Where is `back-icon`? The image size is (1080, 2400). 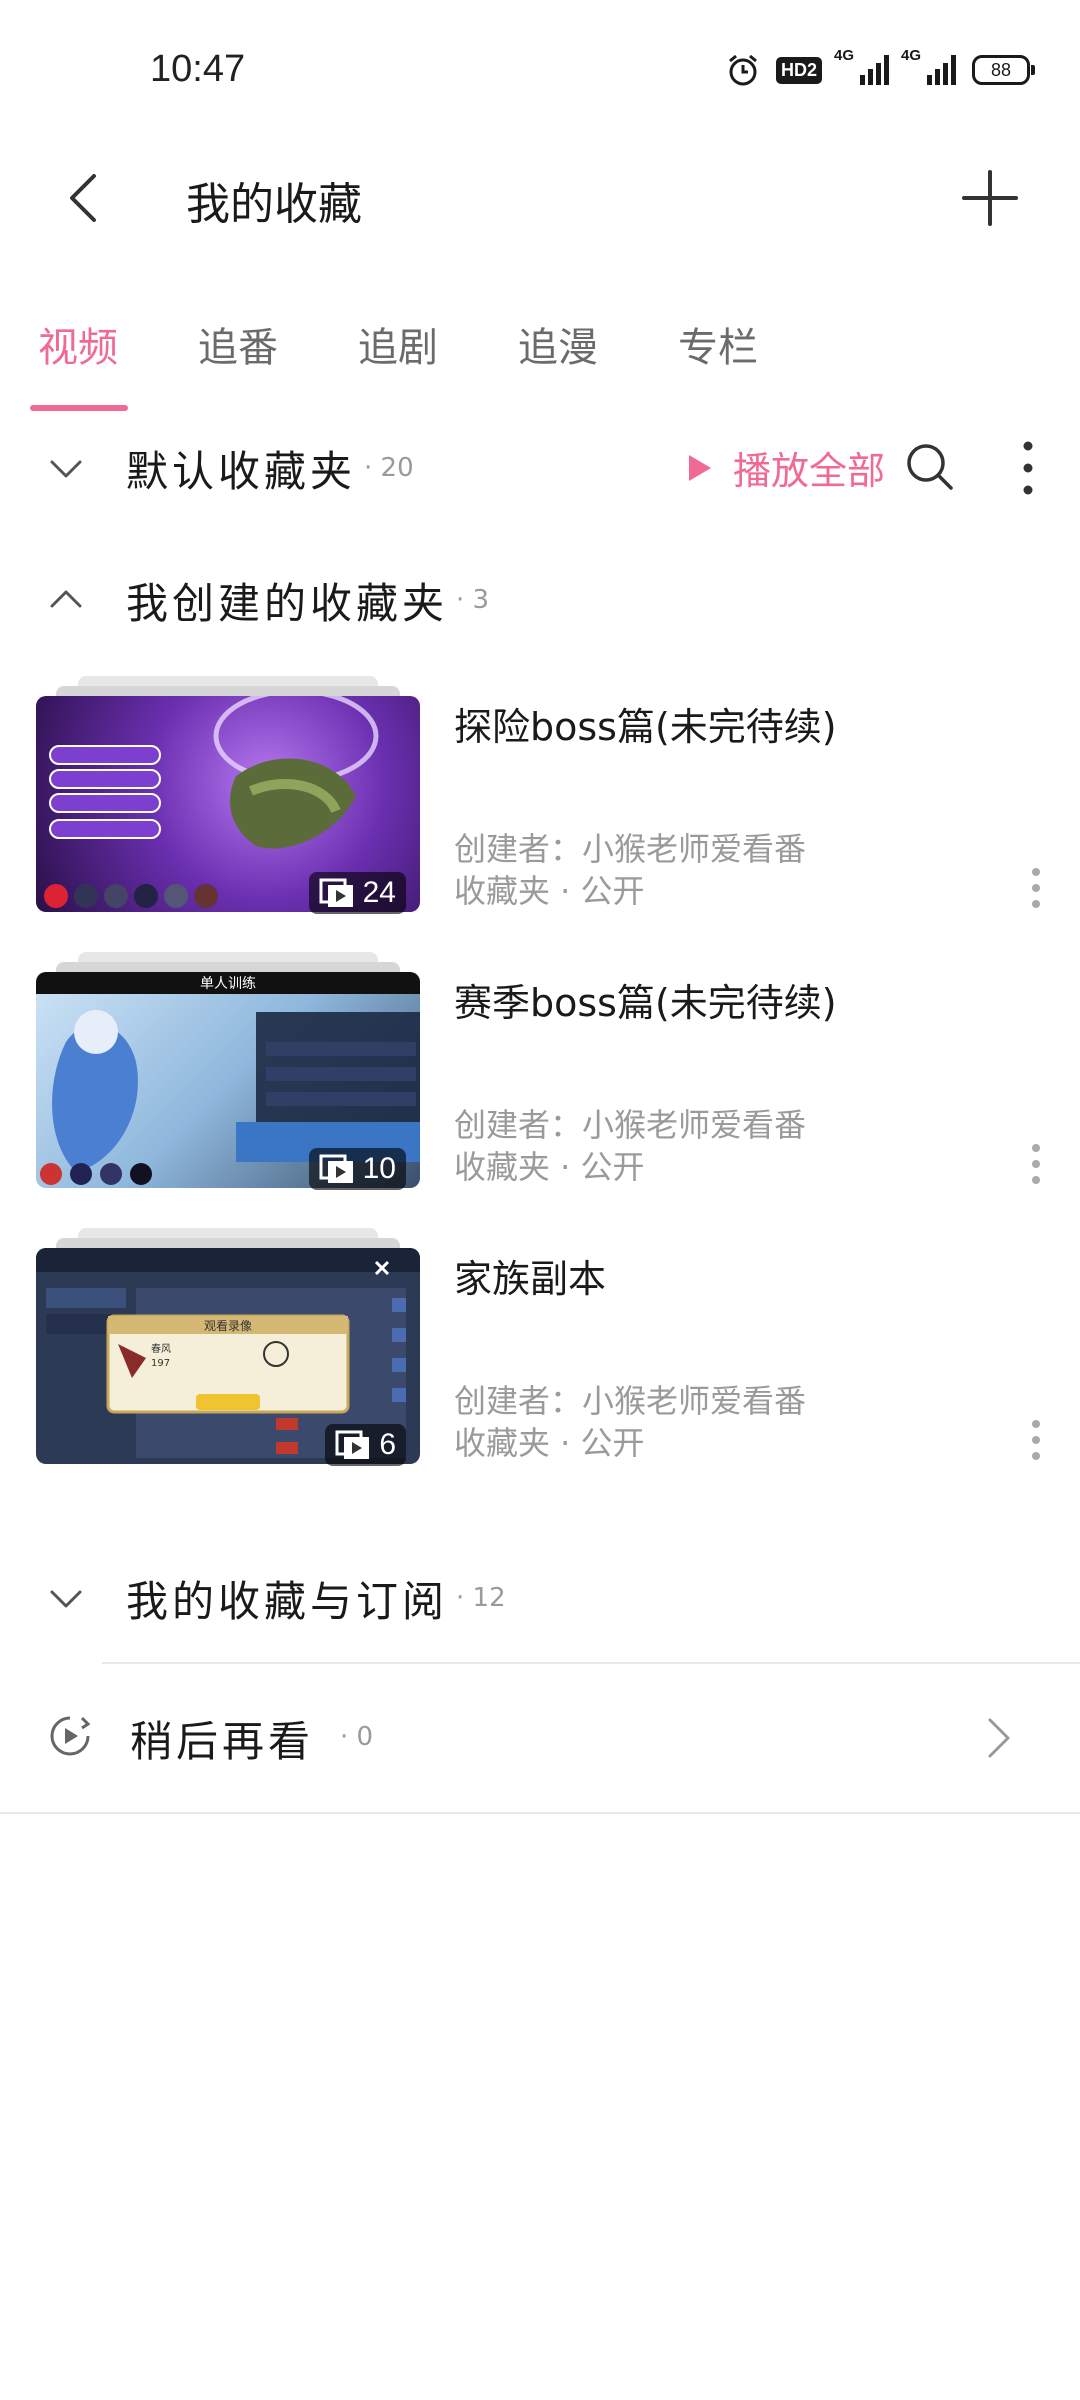
back-icon is located at coordinates (85, 198).